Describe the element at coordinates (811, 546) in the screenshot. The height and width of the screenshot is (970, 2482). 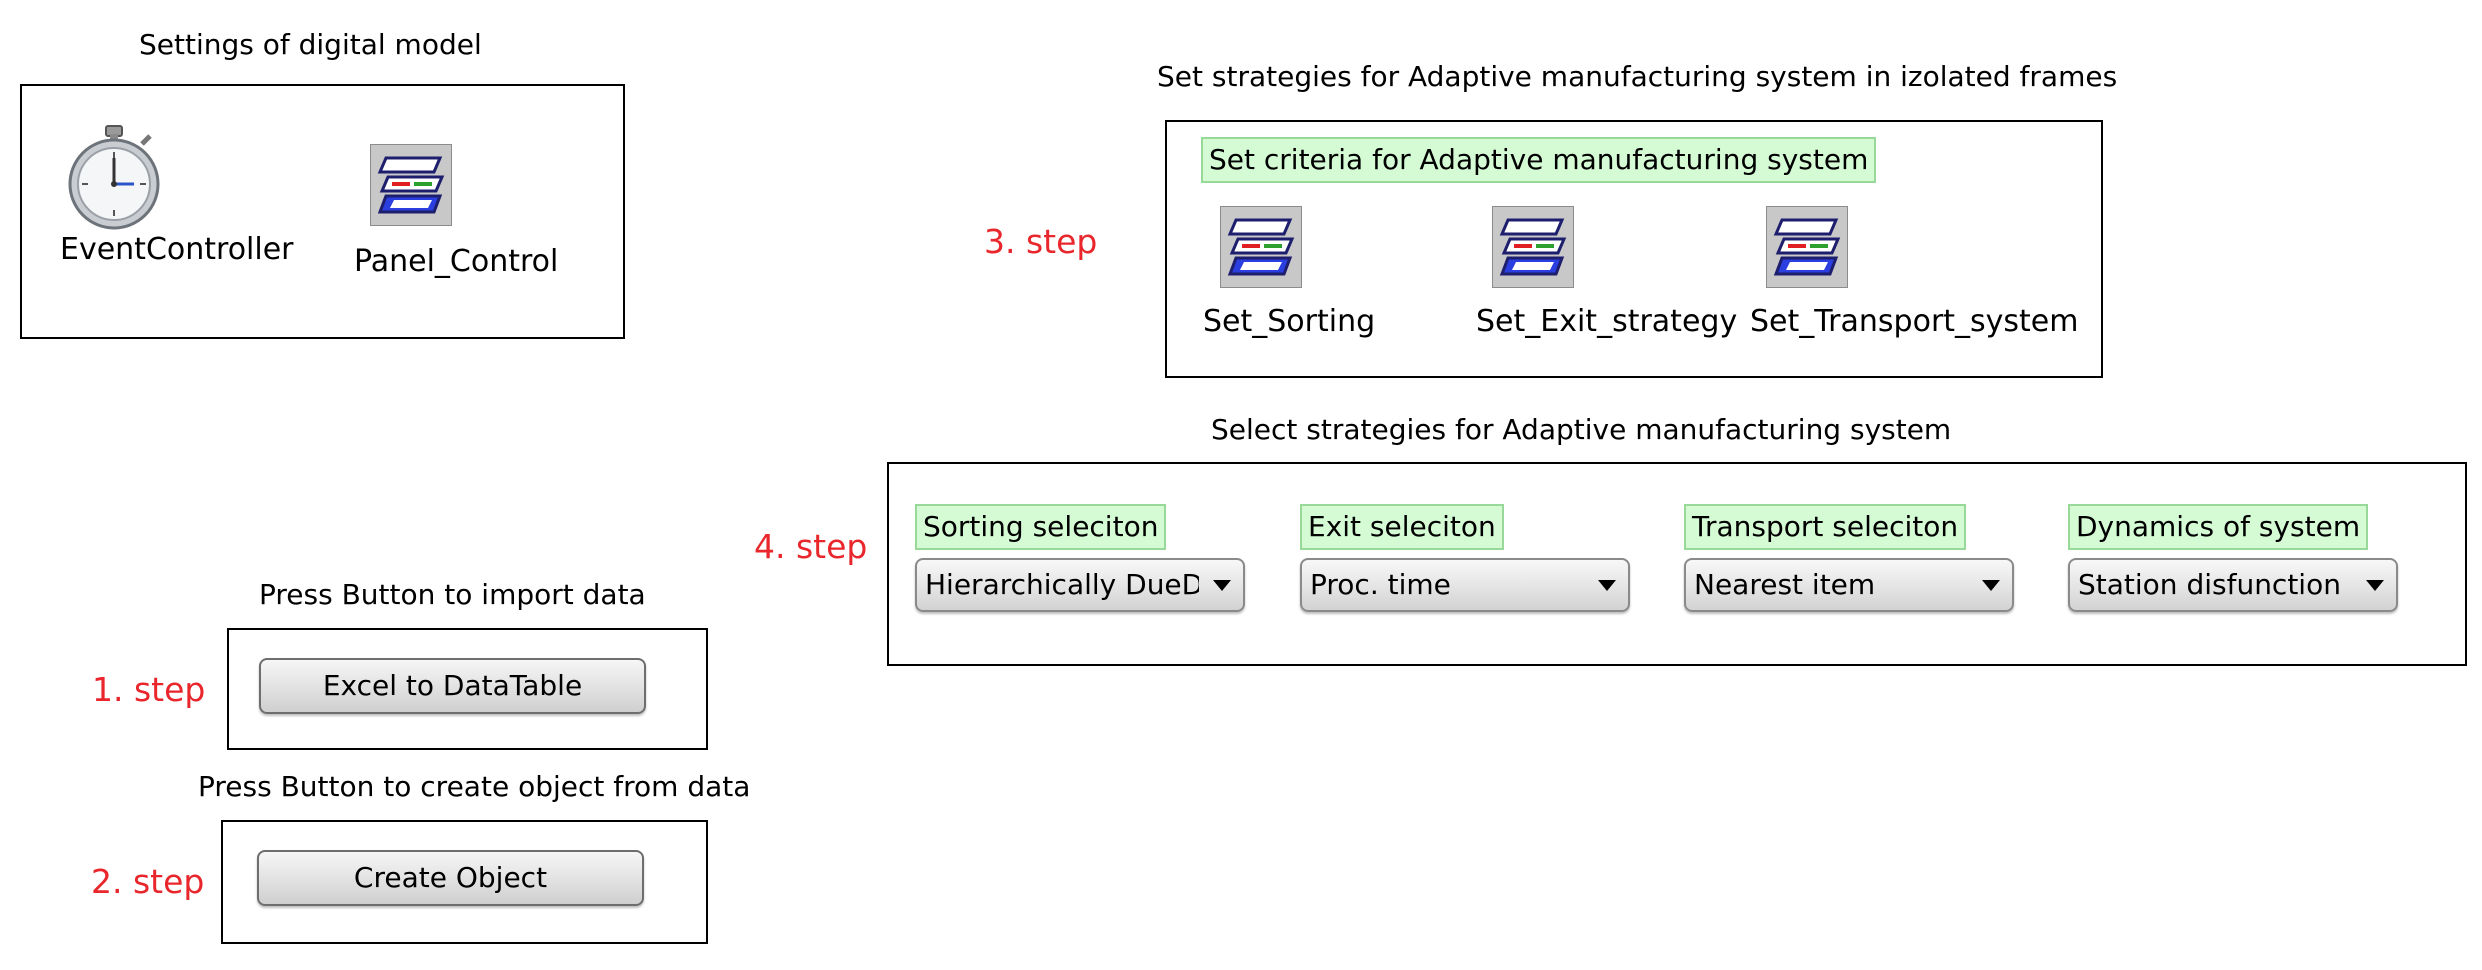
I see `step-4-label: 4. step` at that location.